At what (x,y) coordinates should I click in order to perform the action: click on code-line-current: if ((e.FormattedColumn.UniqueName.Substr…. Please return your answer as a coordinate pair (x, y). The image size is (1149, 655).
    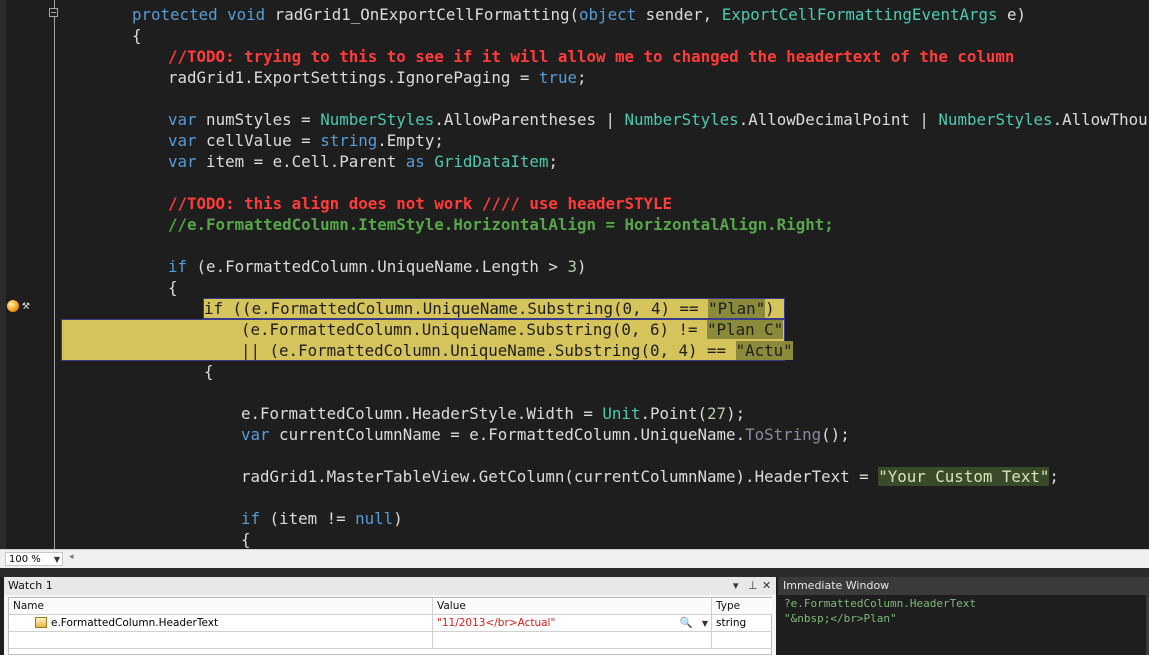
    Looking at the image, I should click on (504, 308).